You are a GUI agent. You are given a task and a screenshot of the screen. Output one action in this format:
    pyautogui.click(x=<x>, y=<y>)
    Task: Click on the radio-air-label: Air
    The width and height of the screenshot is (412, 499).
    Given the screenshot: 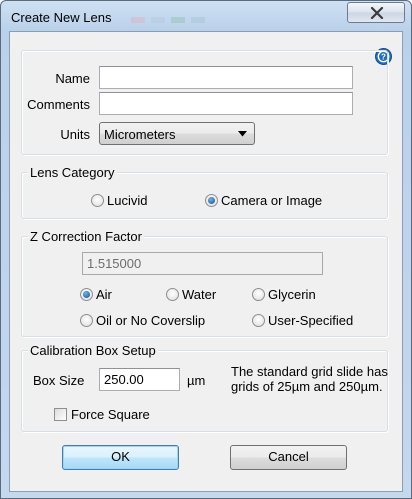 What is the action you would take?
    pyautogui.click(x=104, y=294)
    